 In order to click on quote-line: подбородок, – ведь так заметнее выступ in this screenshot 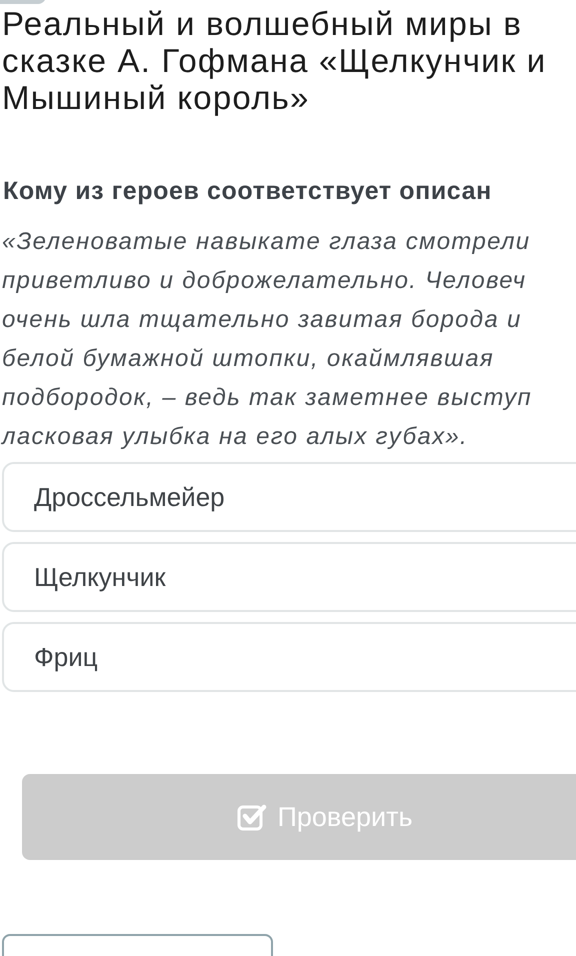, I will do `click(267, 398)`.